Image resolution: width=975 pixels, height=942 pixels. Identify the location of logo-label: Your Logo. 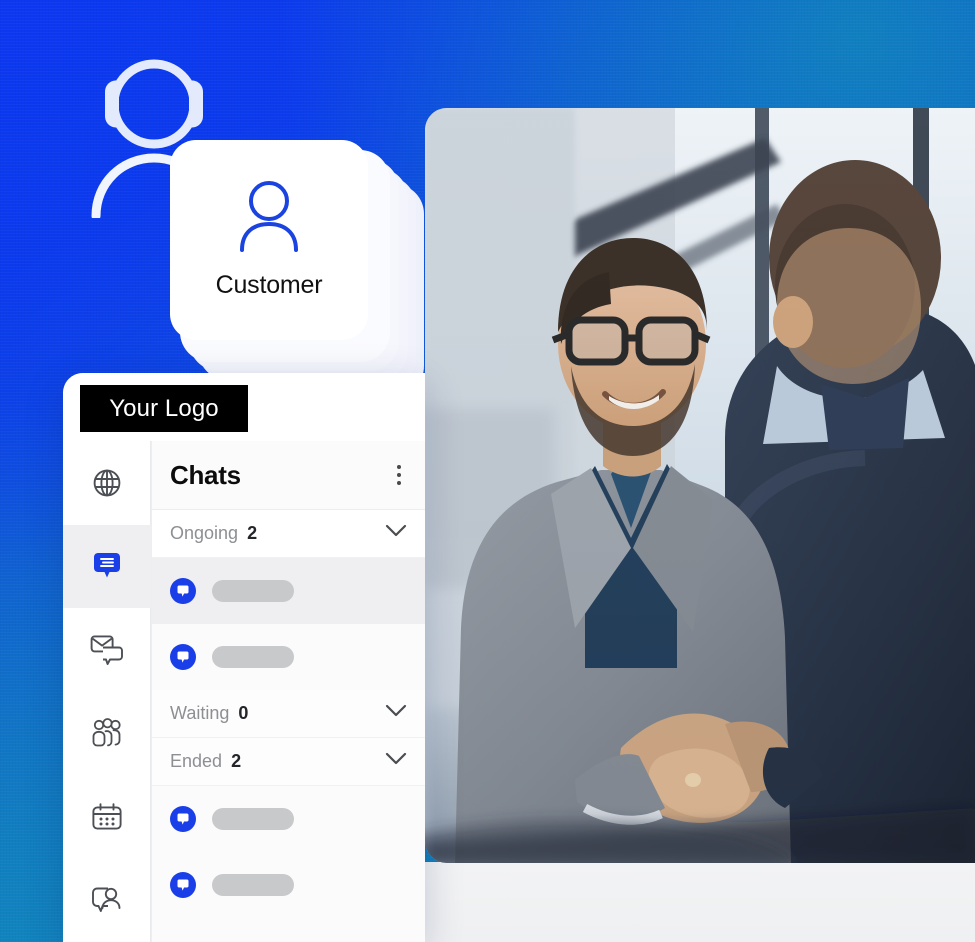
(164, 408).